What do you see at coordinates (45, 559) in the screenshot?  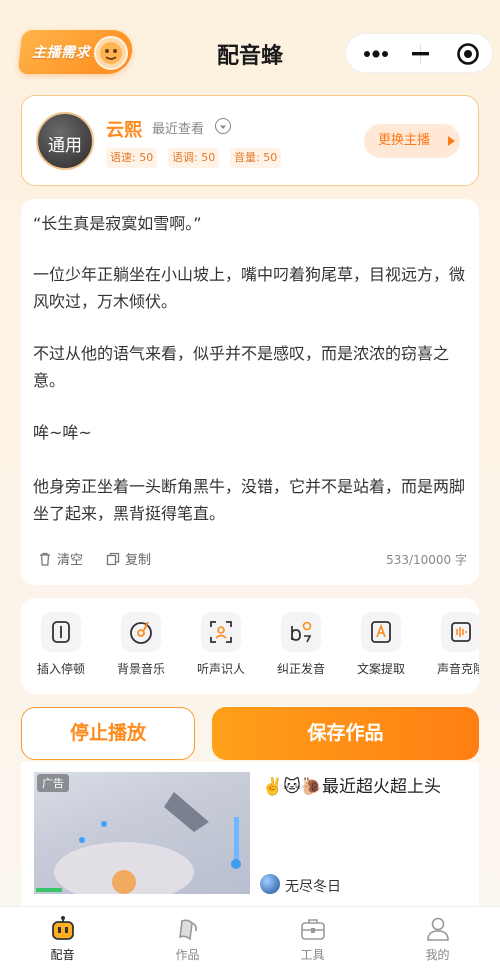 I see `trash-icon` at bounding box center [45, 559].